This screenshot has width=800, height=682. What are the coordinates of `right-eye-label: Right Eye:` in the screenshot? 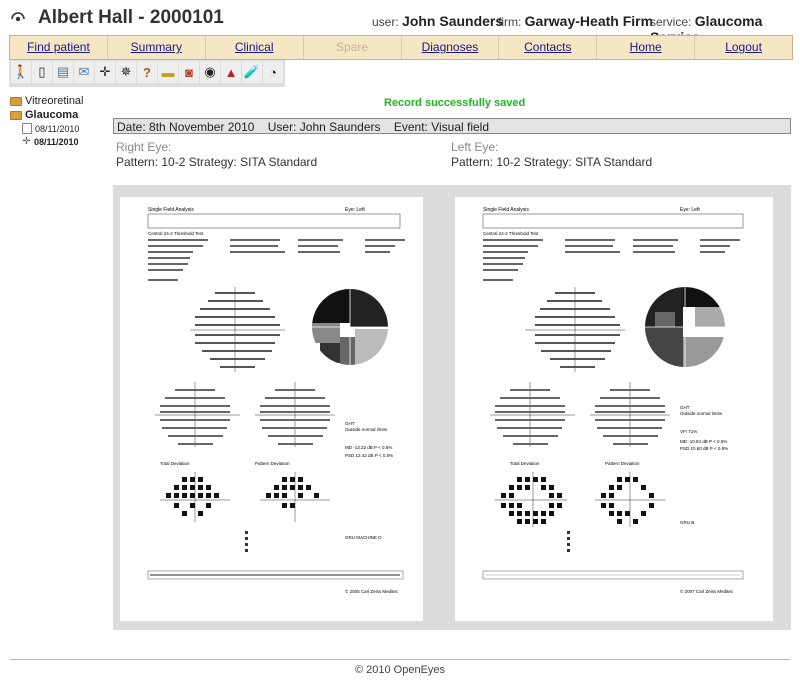 It's located at (144, 147).